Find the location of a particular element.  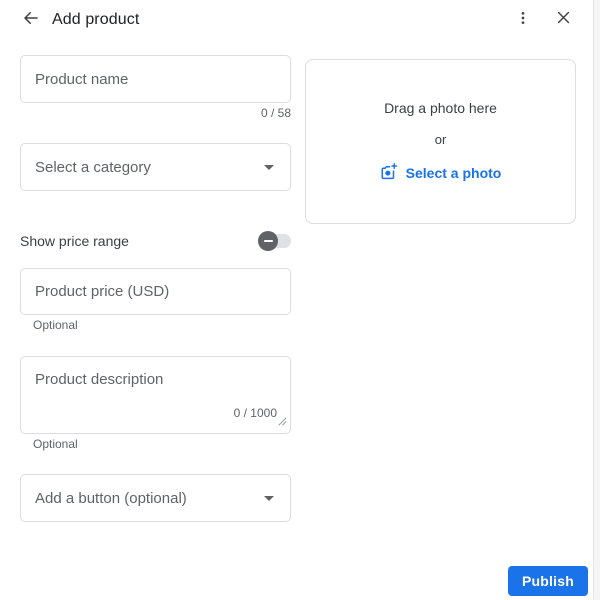

dialog-header: Add product is located at coordinates (296, 20).